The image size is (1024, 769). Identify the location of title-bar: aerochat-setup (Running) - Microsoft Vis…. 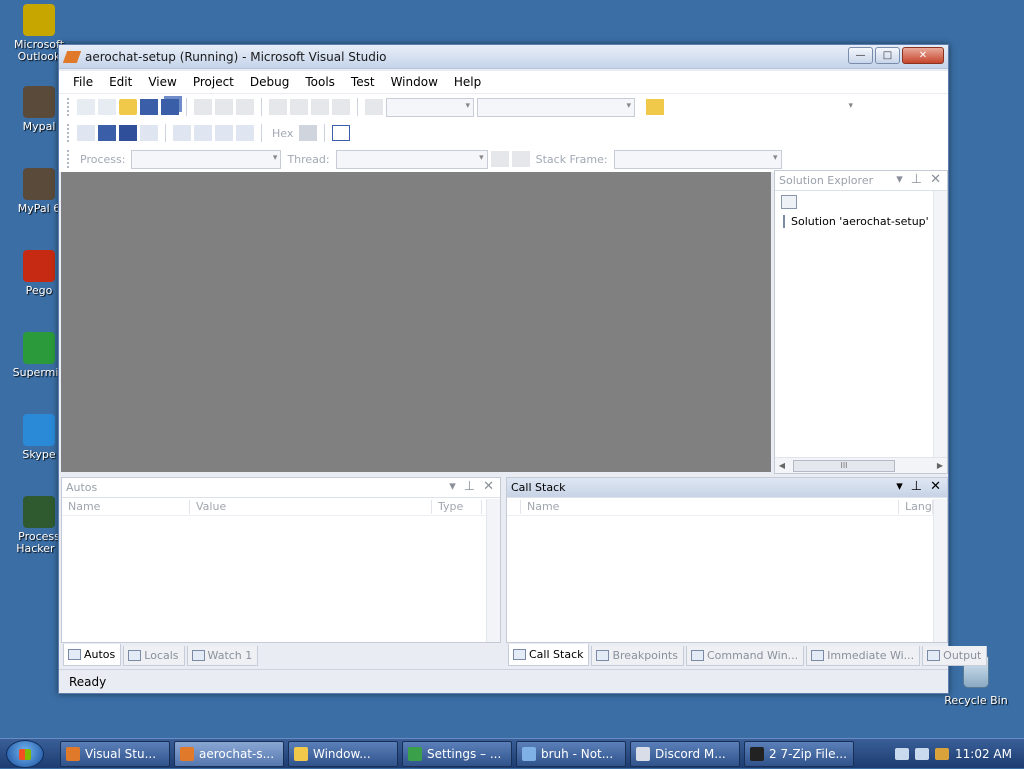
(503, 57).